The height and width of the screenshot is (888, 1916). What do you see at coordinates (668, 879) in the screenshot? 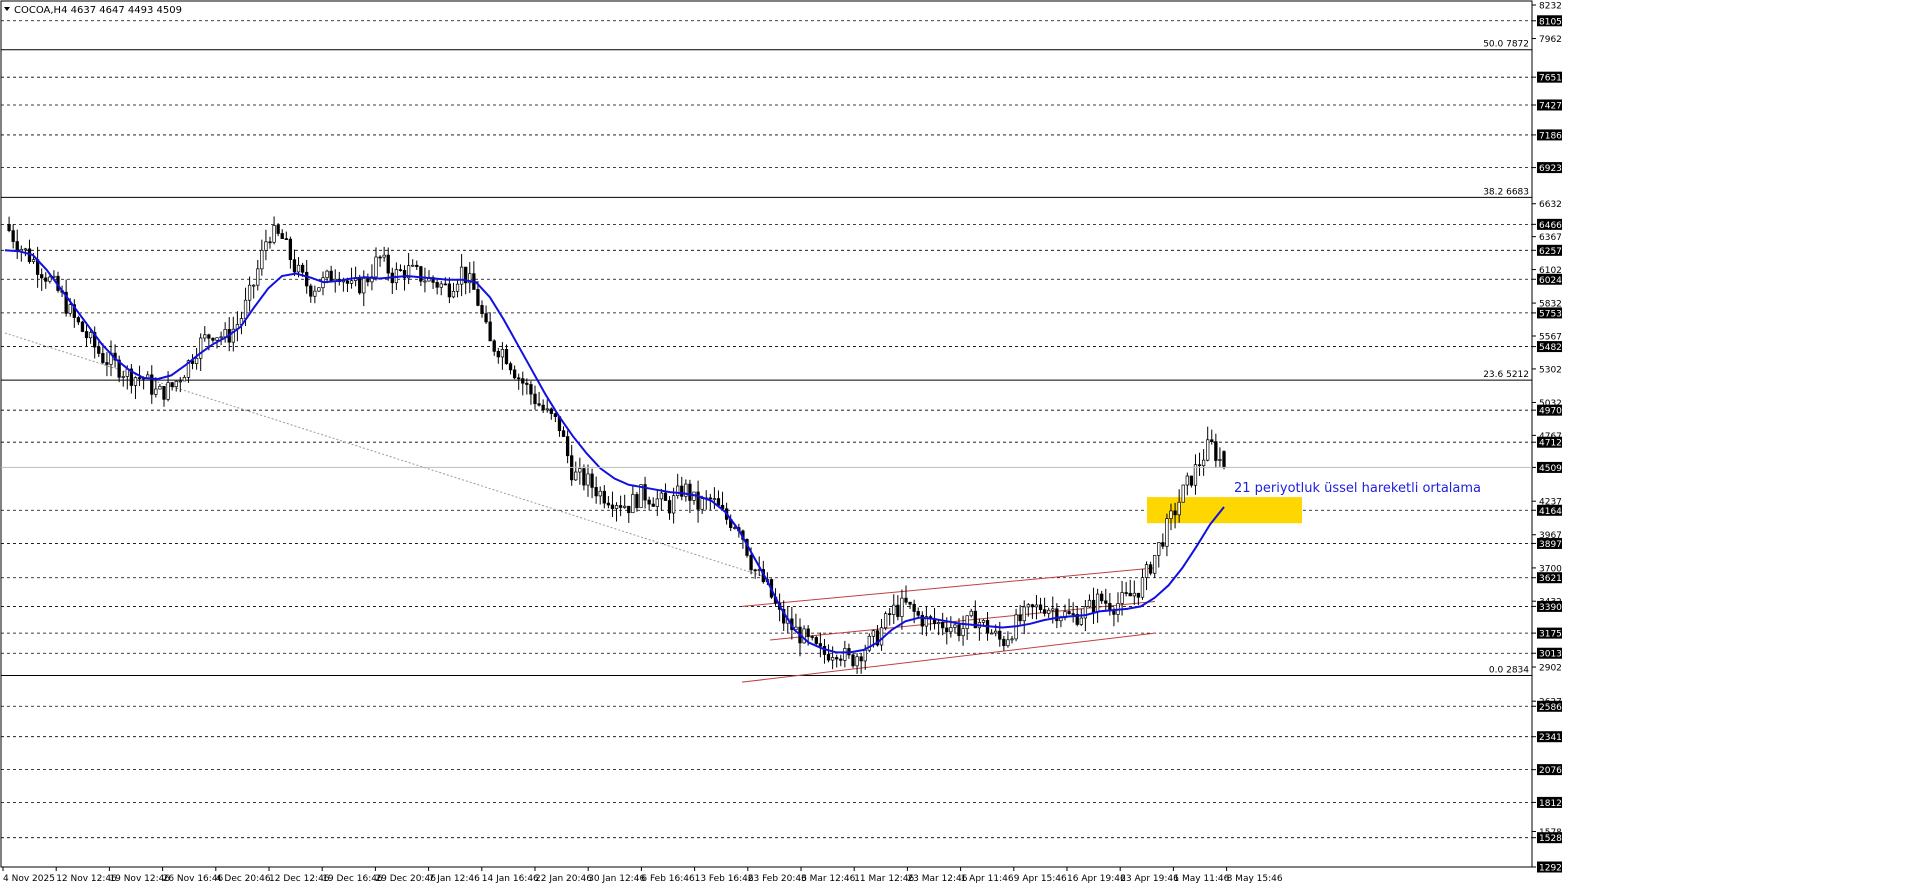
I see `x-tick-label: 6 Feb 16:46` at bounding box center [668, 879].